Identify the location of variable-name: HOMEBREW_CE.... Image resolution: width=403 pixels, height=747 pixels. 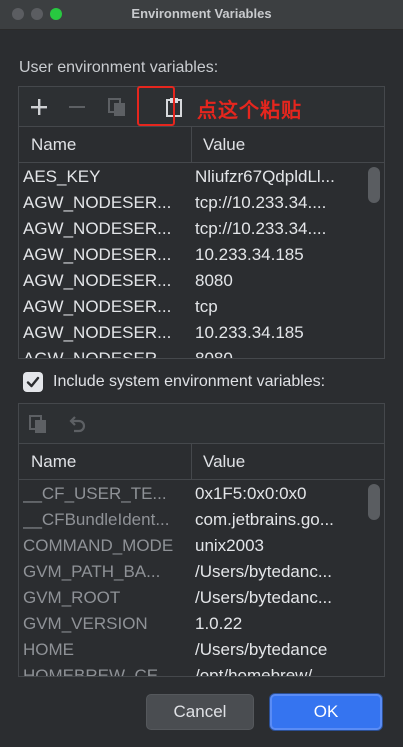
(98, 671).